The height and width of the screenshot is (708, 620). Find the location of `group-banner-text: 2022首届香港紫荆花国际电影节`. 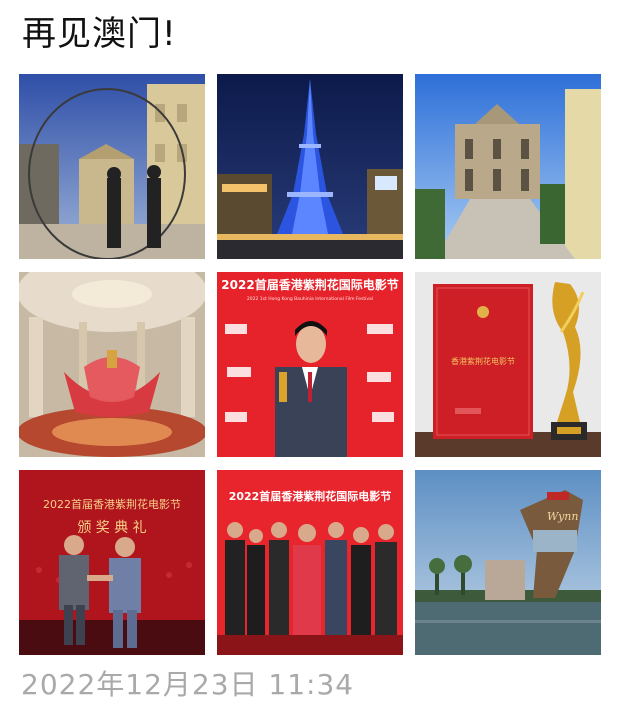

group-banner-text: 2022首届香港紫荆花国际电影节 is located at coordinates (310, 496).